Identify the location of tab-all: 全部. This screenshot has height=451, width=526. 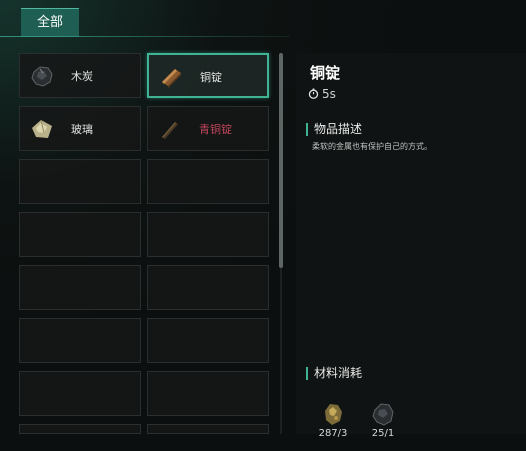
(50, 22).